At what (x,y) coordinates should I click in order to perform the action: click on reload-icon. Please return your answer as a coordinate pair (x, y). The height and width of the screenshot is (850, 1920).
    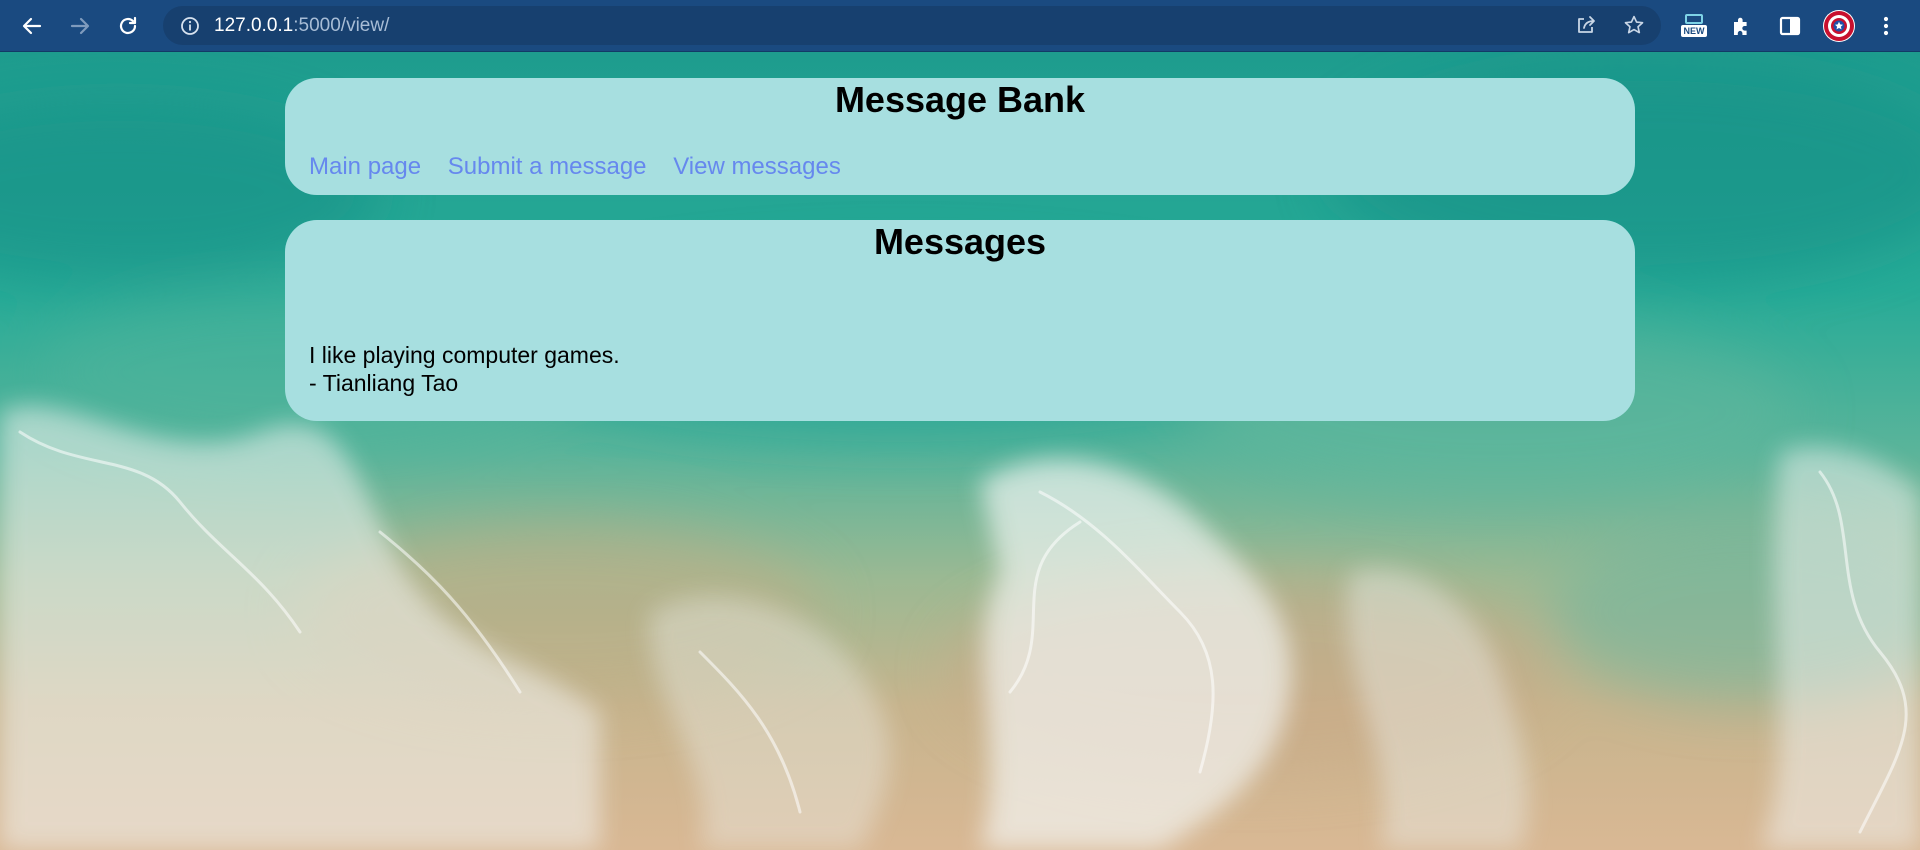
    Looking at the image, I should click on (128, 25).